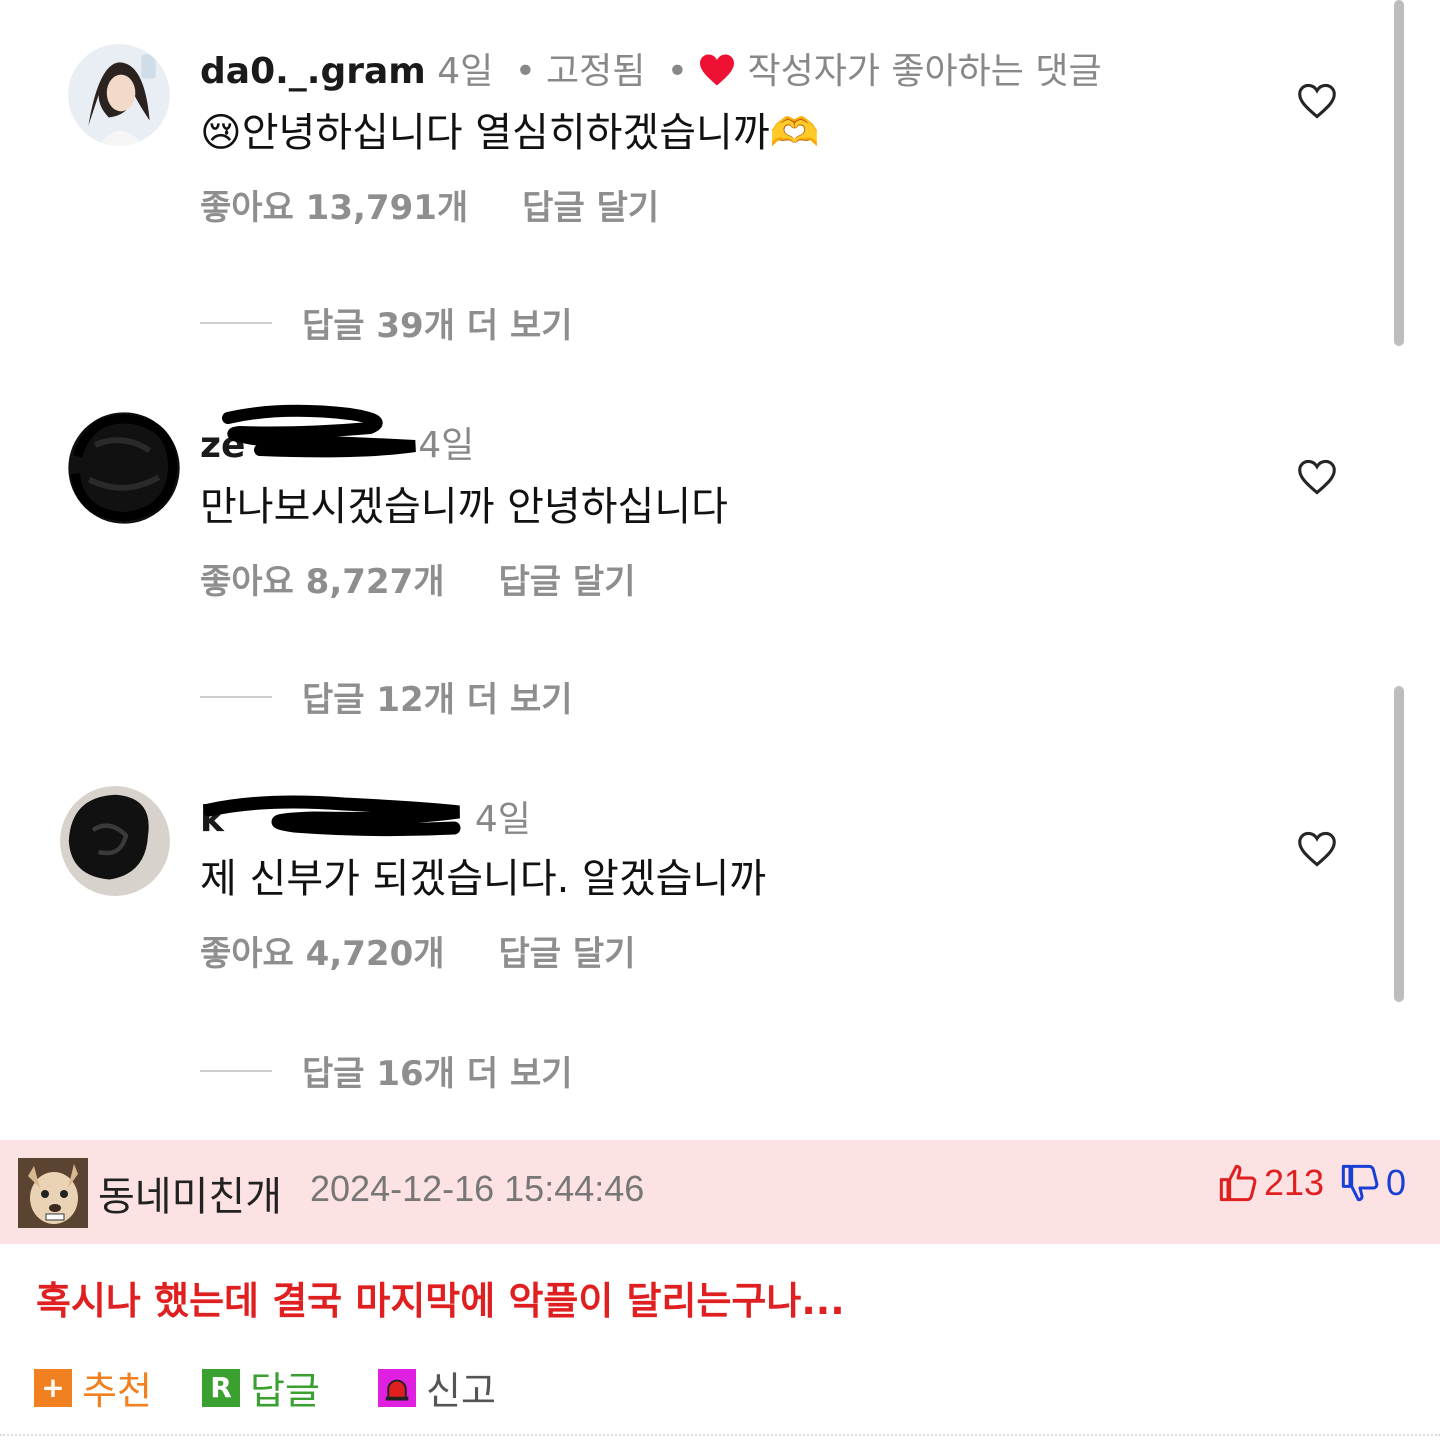 The width and height of the screenshot is (1440, 1440). I want to click on liked-by-author-label: 작성자가 좋아하는 댓글, so click(924, 71).